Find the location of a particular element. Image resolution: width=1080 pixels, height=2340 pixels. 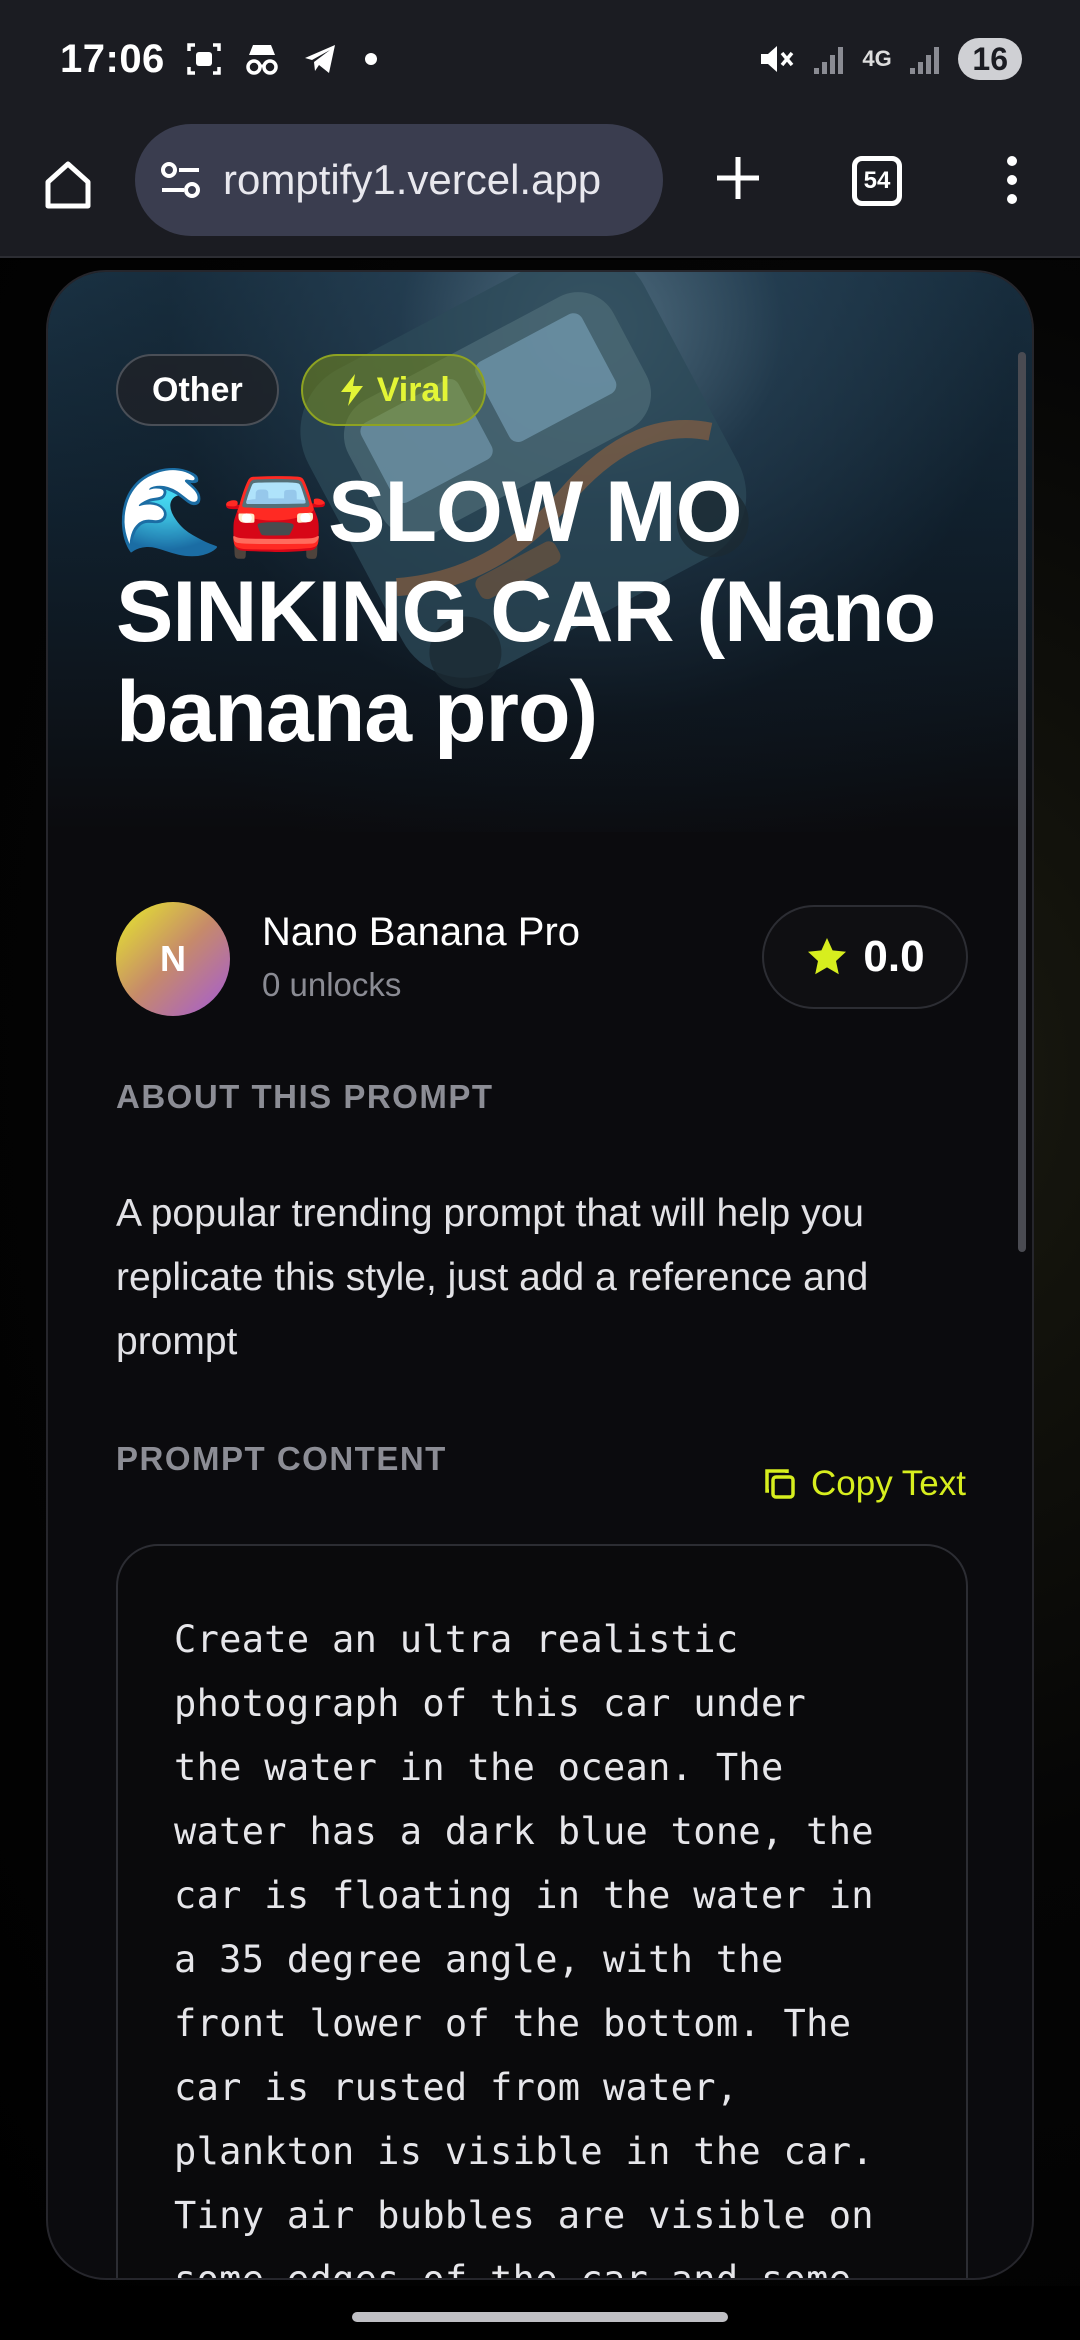

home-icon is located at coordinates (68, 184).